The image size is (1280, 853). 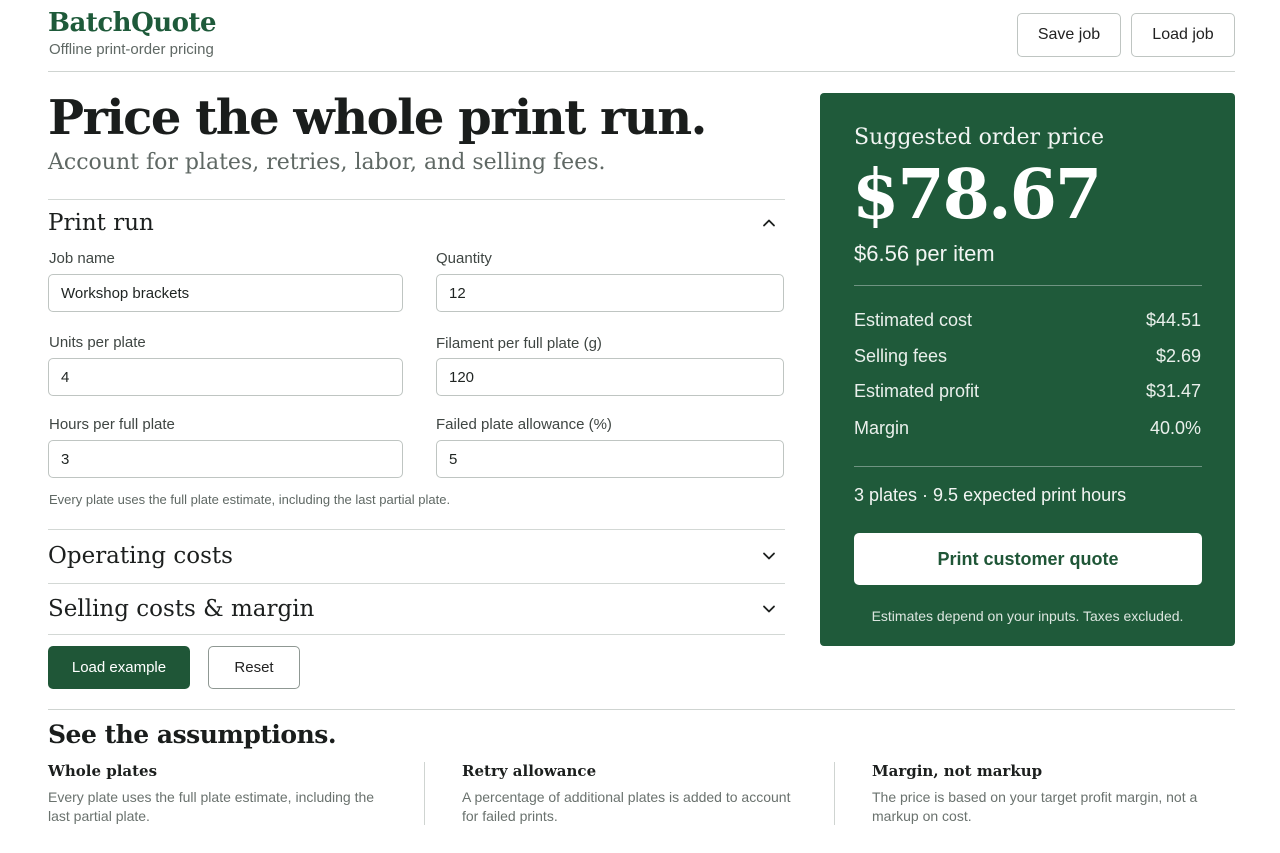 What do you see at coordinates (119, 667) in the screenshot?
I see `load-example-button: Load example` at bounding box center [119, 667].